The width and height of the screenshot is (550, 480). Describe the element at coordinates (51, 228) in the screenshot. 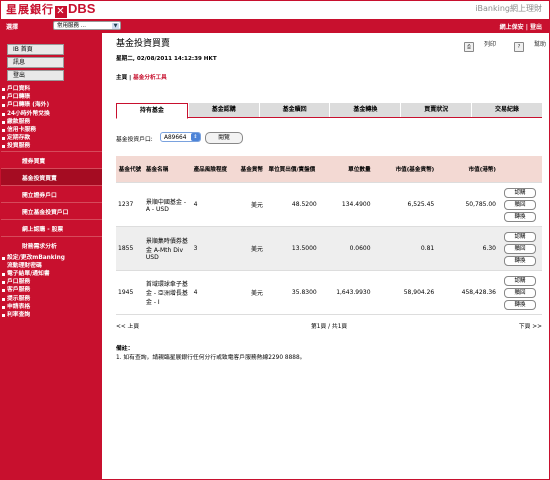

I see `submenu-ipo: 網上認購 - 股票` at that location.